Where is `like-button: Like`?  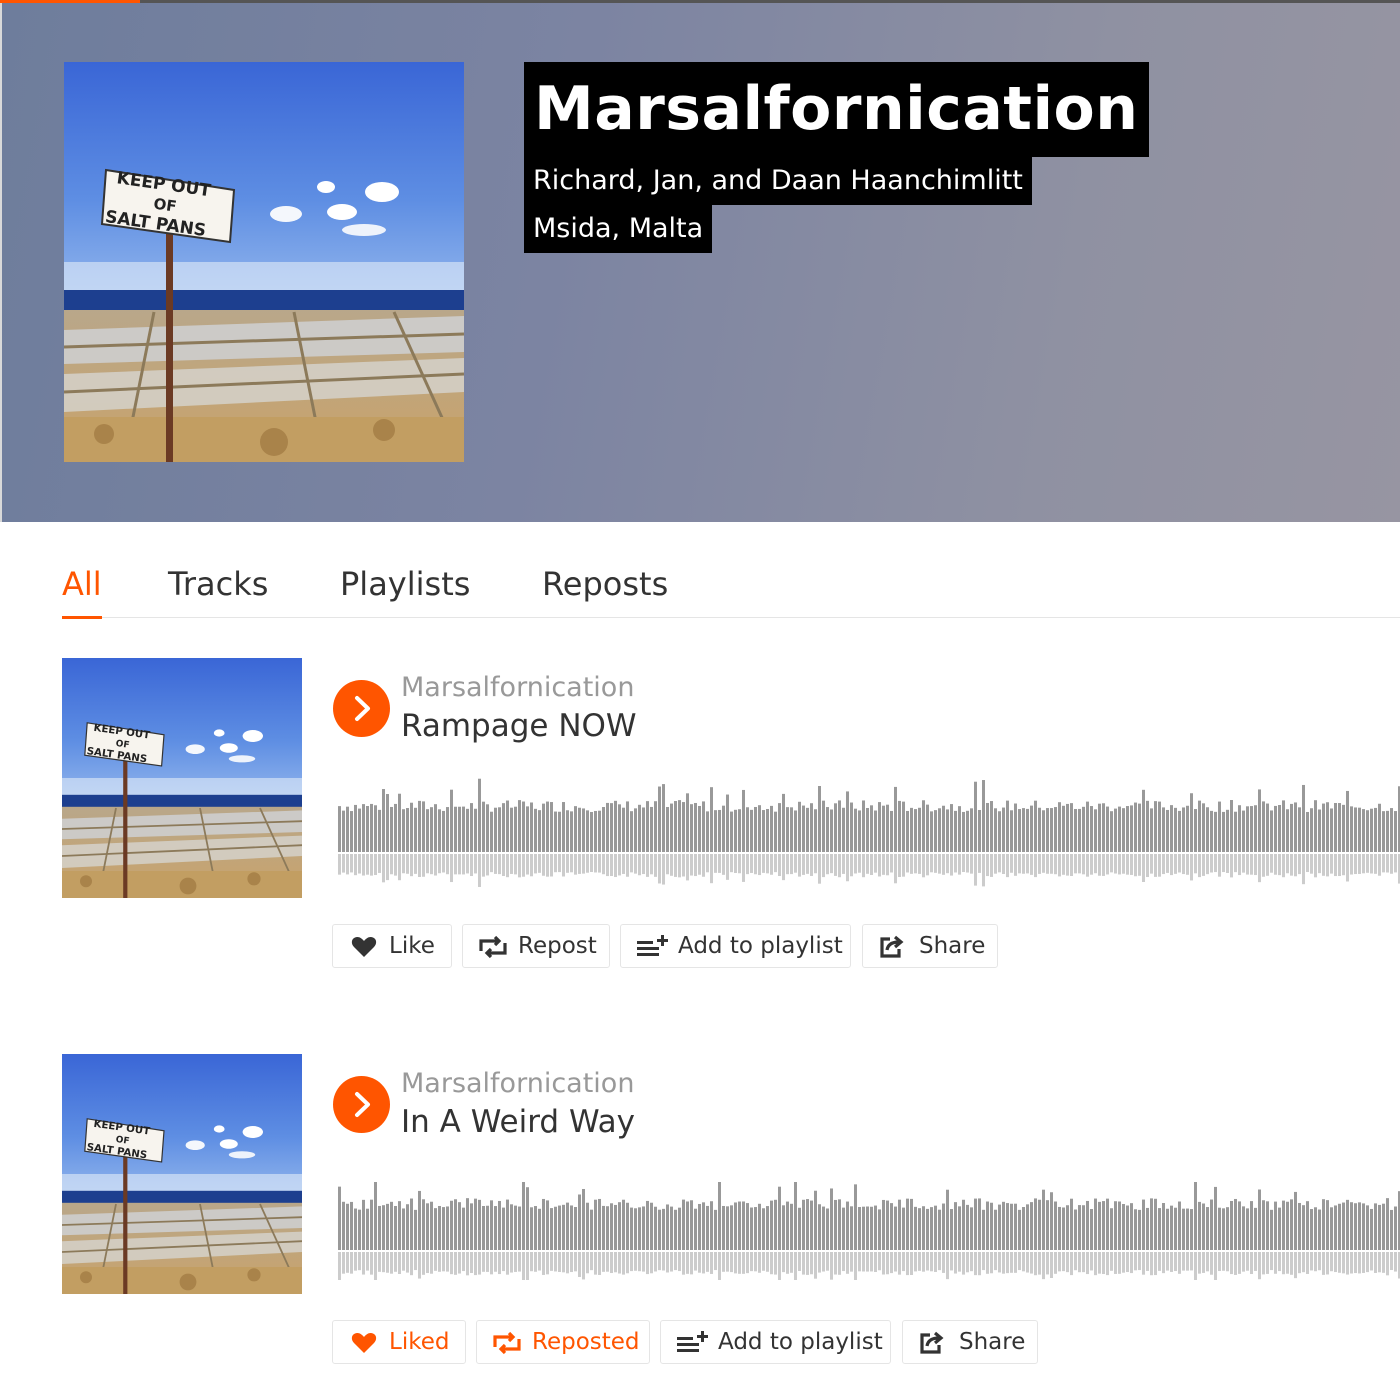 like-button: Like is located at coordinates (392, 946).